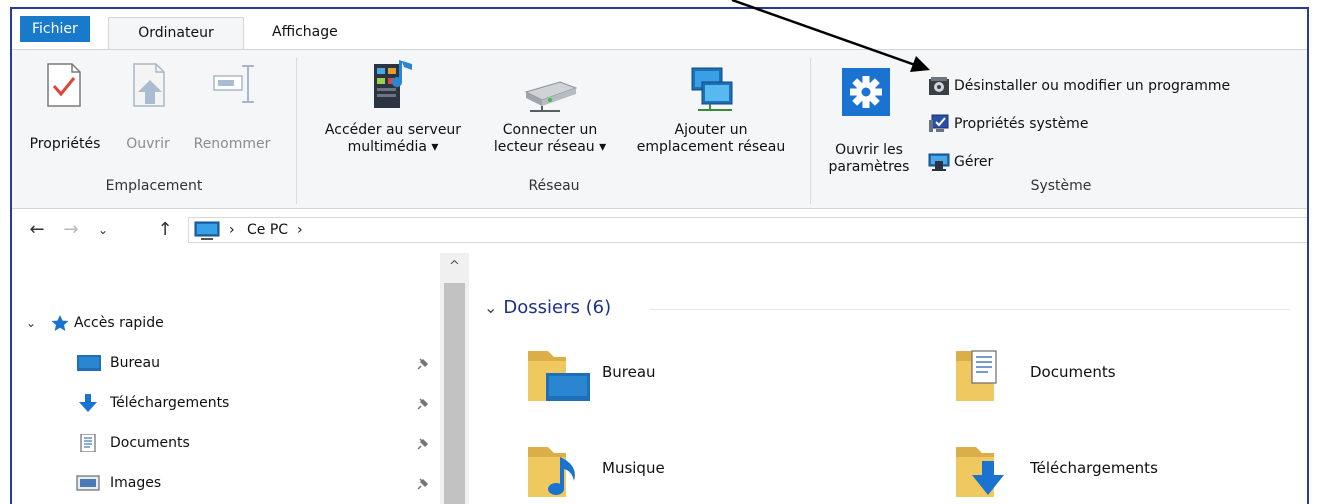 The image size is (1319, 504). Describe the element at coordinates (176, 33) in the screenshot. I see `tab-computer: Ordinateur` at that location.